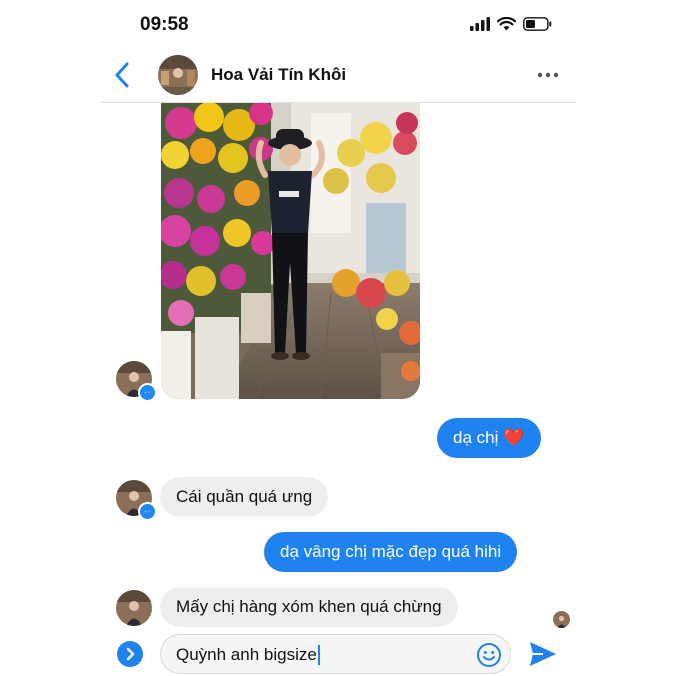 This screenshot has height=676, width=676. I want to click on send-button, so click(543, 654).